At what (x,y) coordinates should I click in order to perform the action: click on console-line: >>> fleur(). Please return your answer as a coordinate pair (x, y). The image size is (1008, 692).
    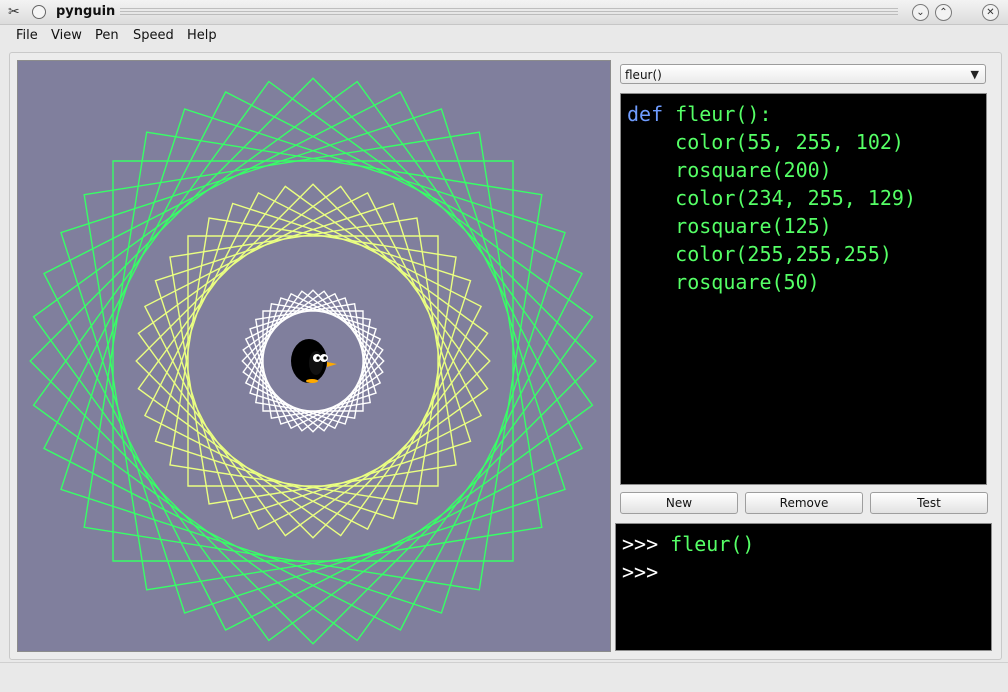
    Looking at the image, I should click on (806, 544).